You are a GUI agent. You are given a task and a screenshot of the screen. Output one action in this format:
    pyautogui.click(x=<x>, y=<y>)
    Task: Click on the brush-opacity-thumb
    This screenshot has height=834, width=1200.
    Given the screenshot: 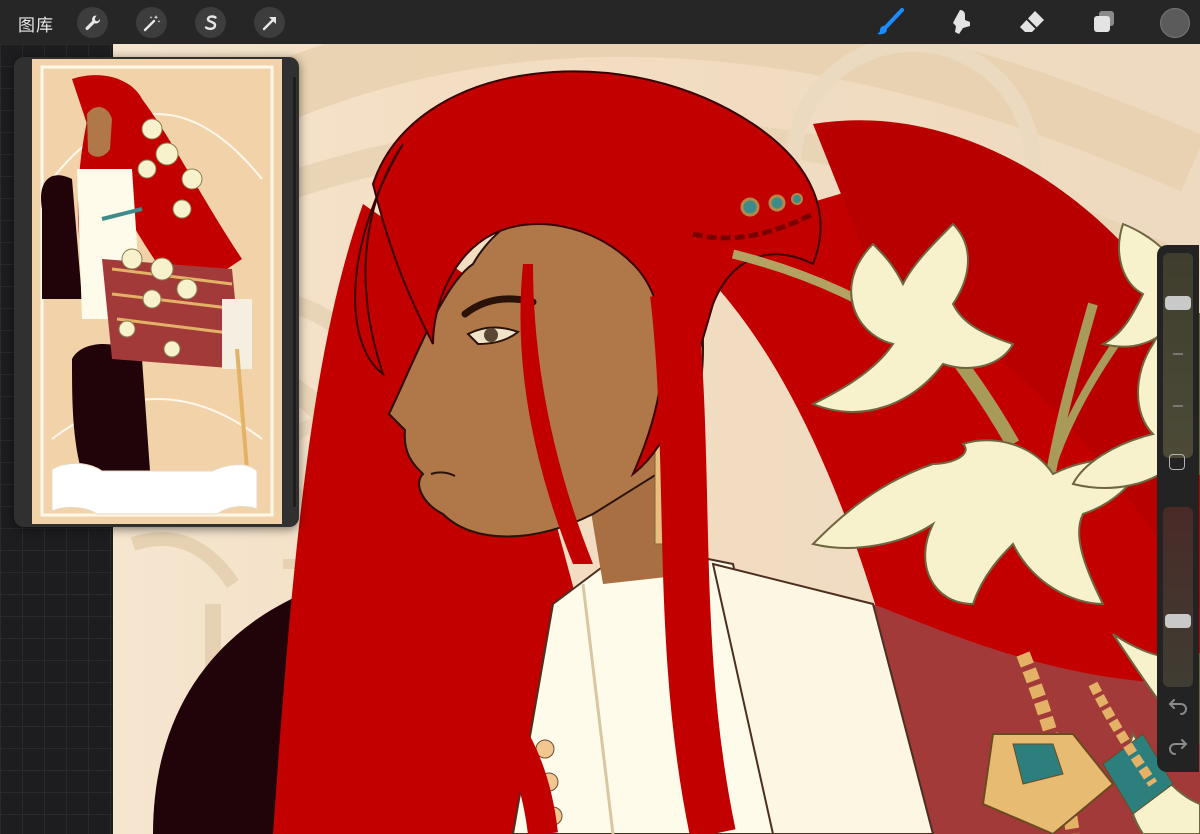 What is the action you would take?
    pyautogui.click(x=1178, y=621)
    